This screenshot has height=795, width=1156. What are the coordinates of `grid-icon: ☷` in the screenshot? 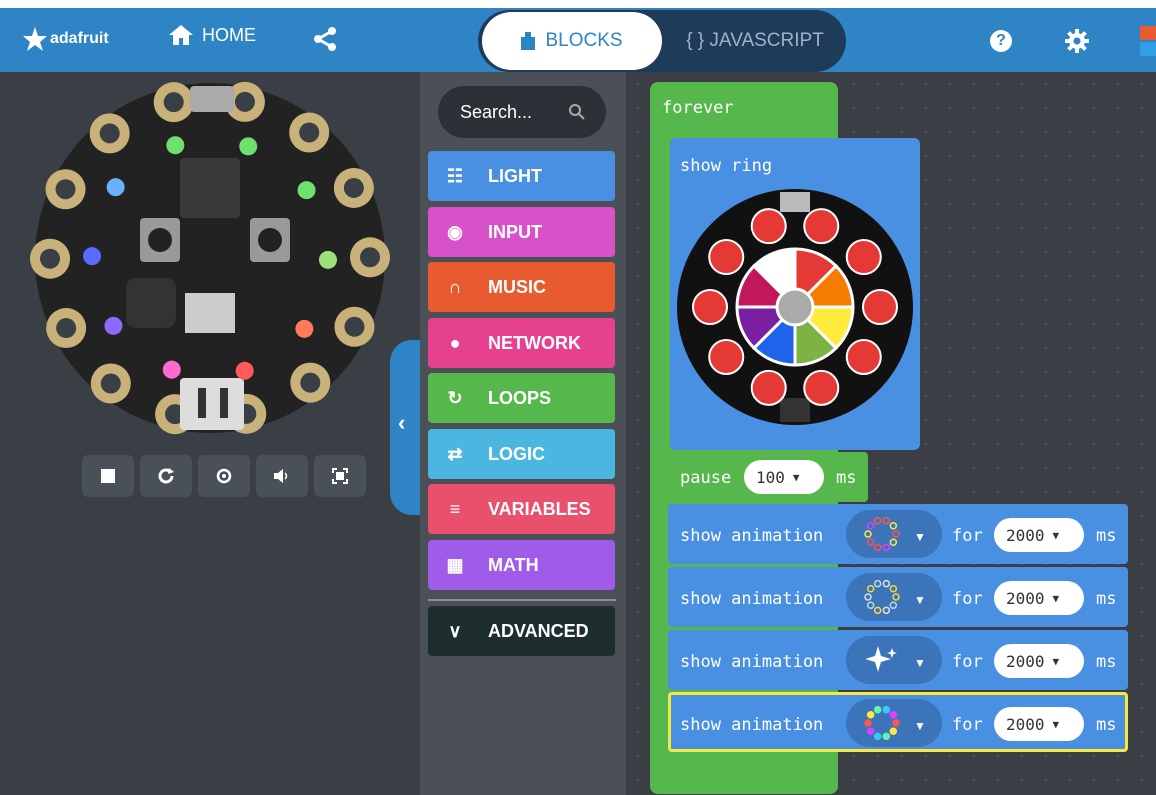 It's located at (455, 175).